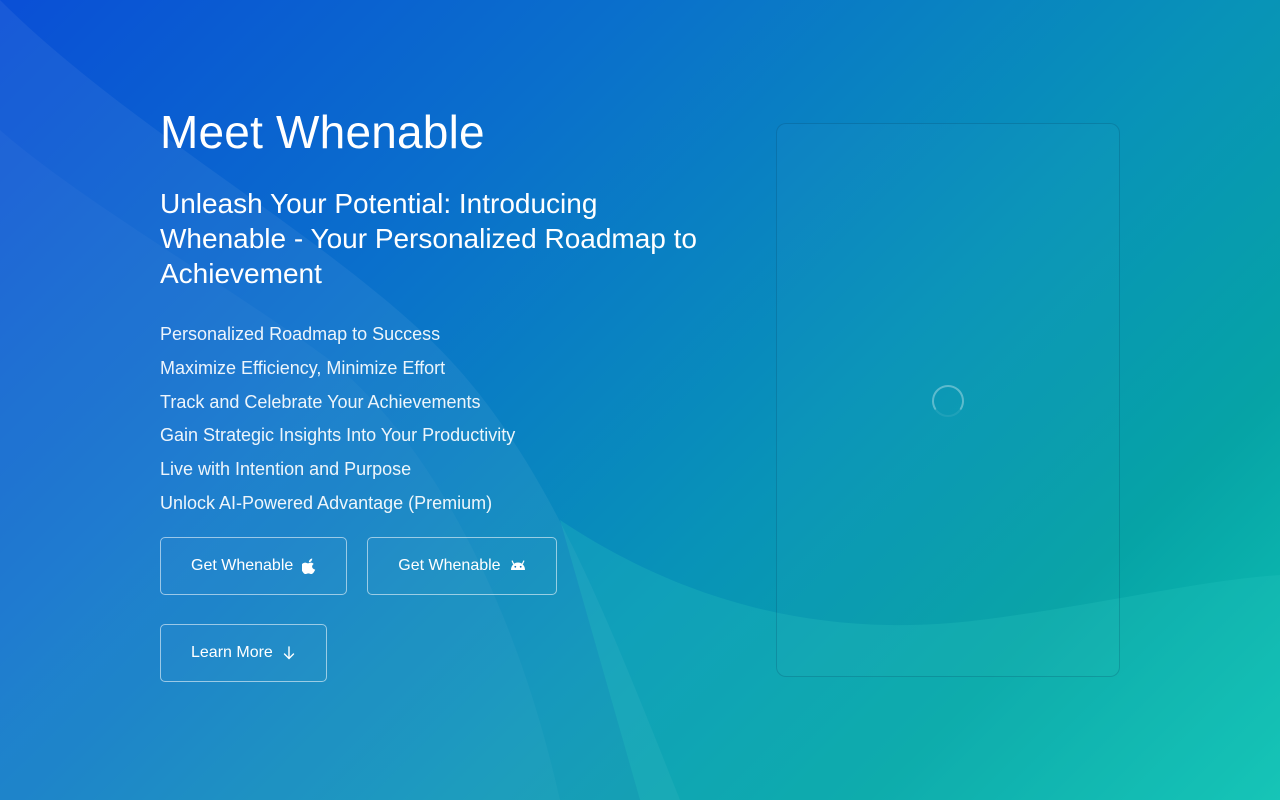 The width and height of the screenshot is (1280, 800). I want to click on apple-icon, so click(309, 566).